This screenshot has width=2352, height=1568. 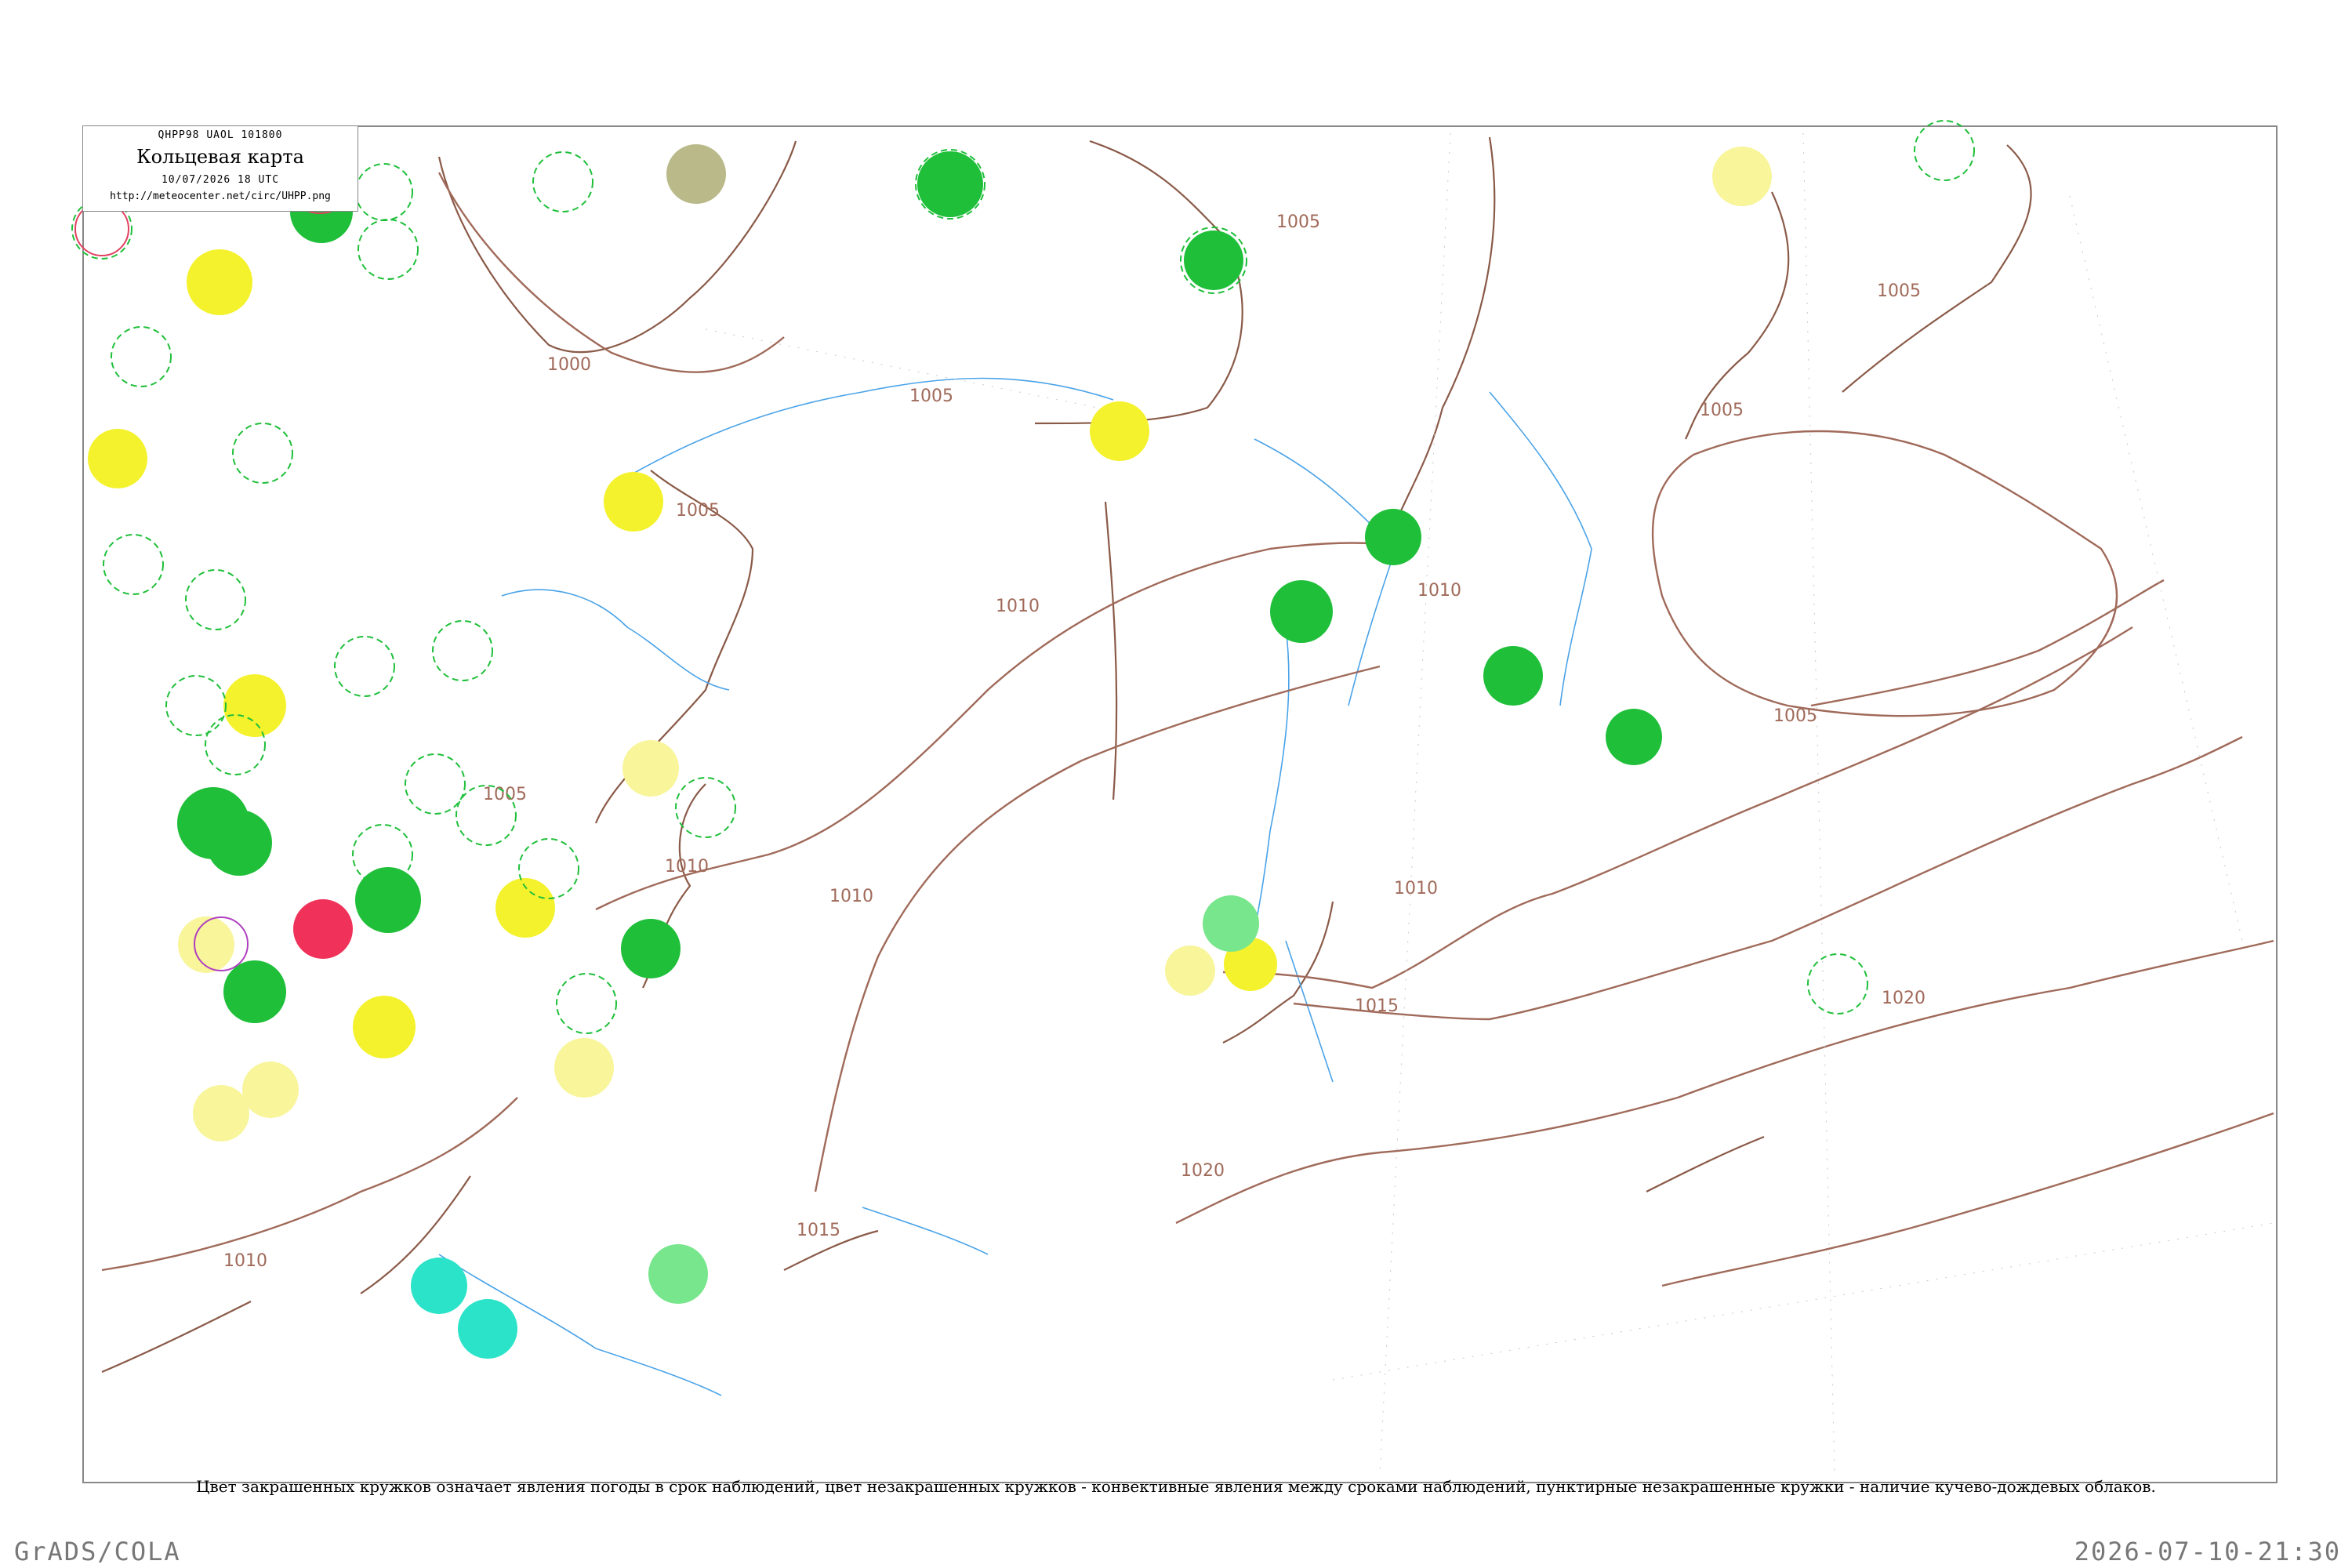 I want to click on map-title: Кольцевая карта, so click(x=220, y=157).